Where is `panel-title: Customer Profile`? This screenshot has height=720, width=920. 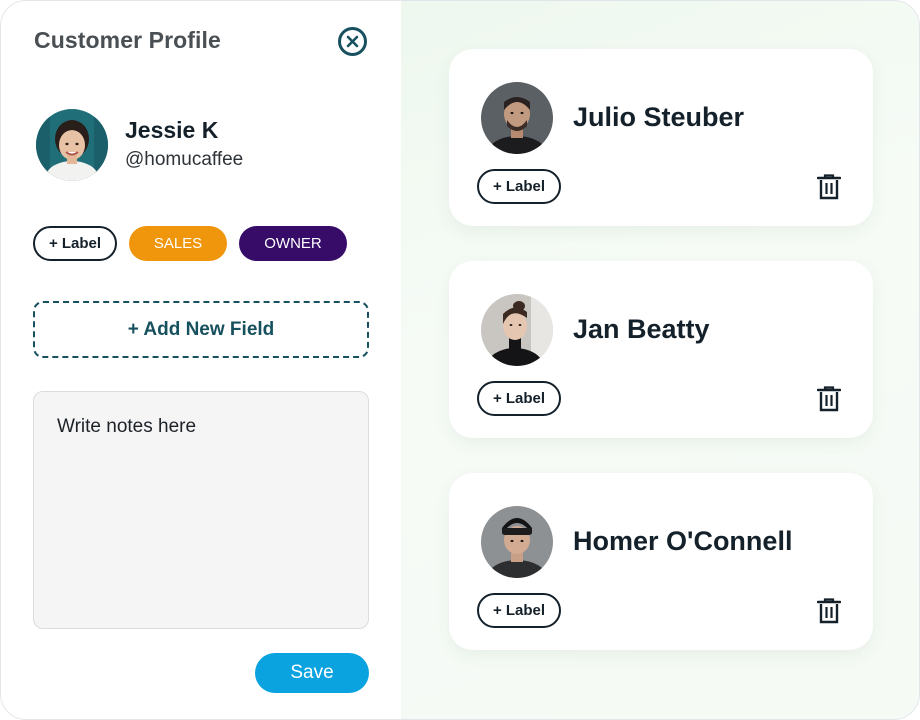
panel-title: Customer Profile is located at coordinates (127, 40).